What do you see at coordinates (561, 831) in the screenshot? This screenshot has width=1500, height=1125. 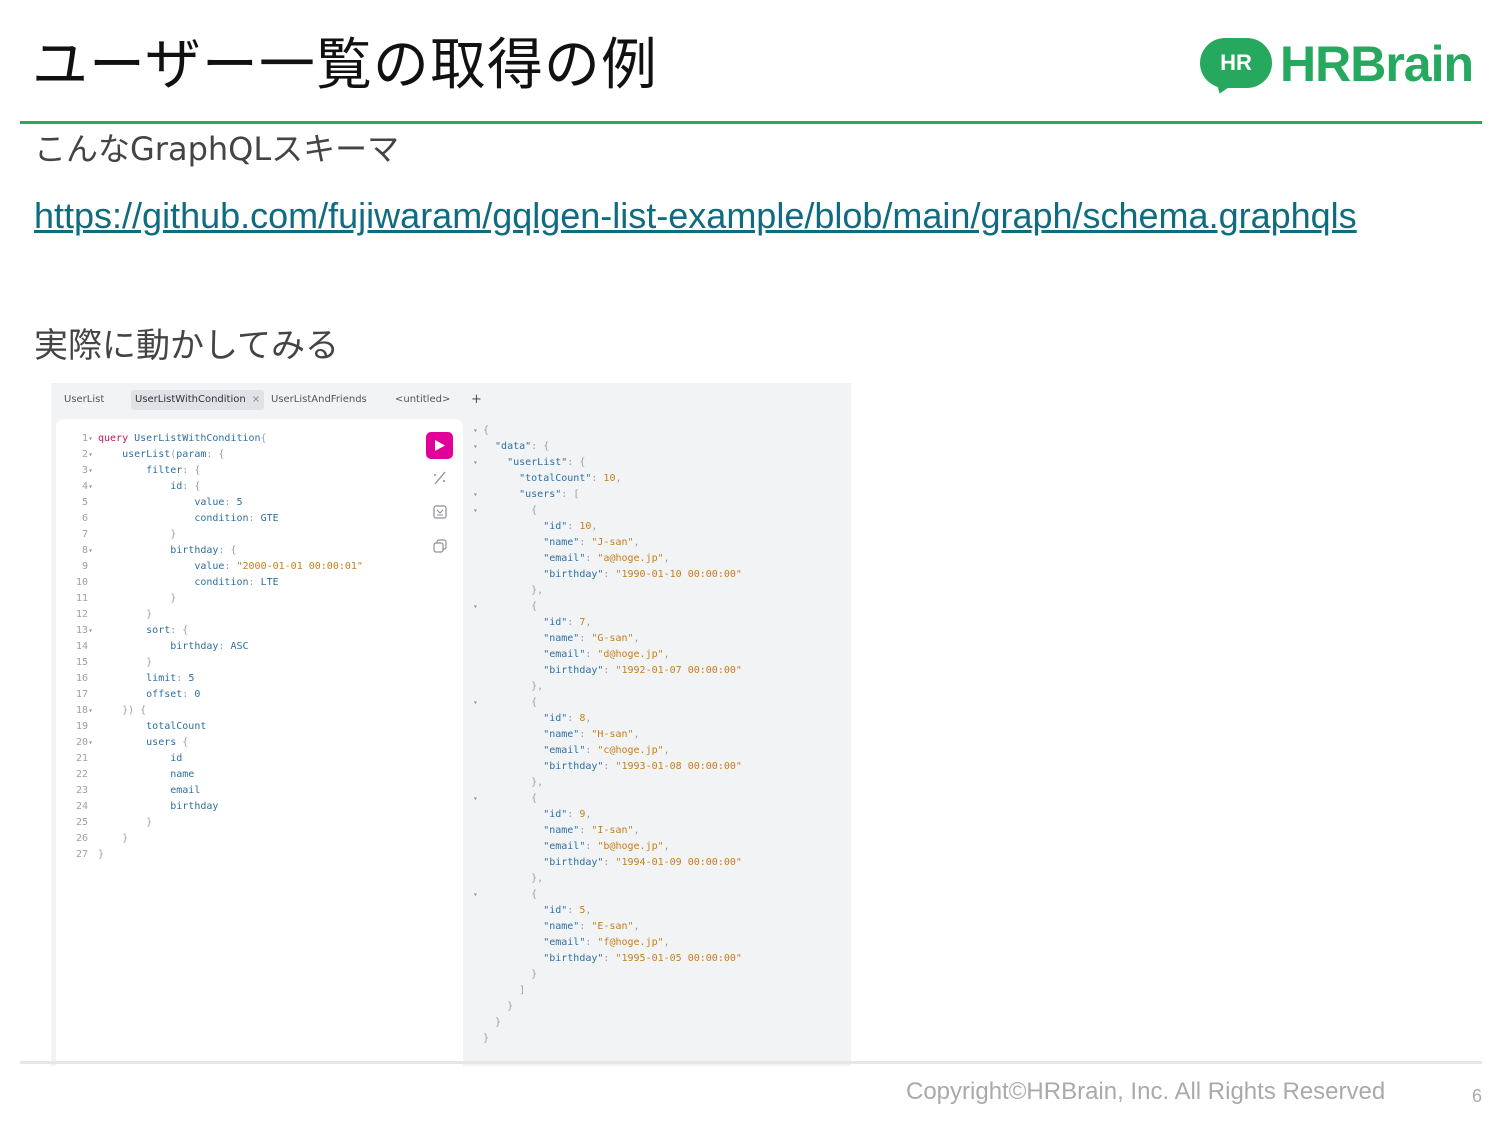 I see `result-text: "name": "I-san",` at bounding box center [561, 831].